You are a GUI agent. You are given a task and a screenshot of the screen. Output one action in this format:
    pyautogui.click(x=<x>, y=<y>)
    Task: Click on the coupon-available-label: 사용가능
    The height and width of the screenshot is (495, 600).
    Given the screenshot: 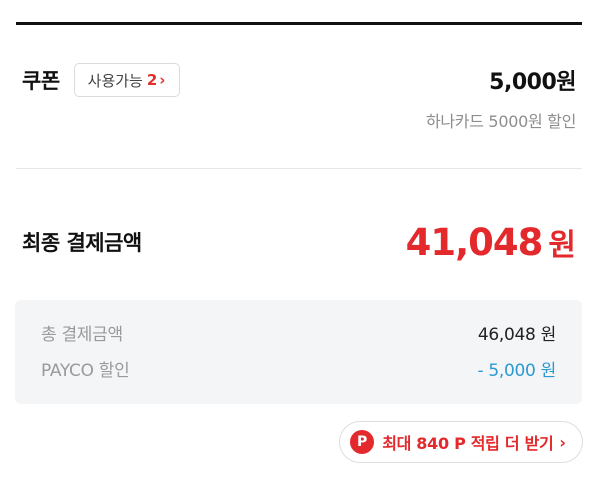 What is the action you would take?
    pyautogui.click(x=115, y=80)
    